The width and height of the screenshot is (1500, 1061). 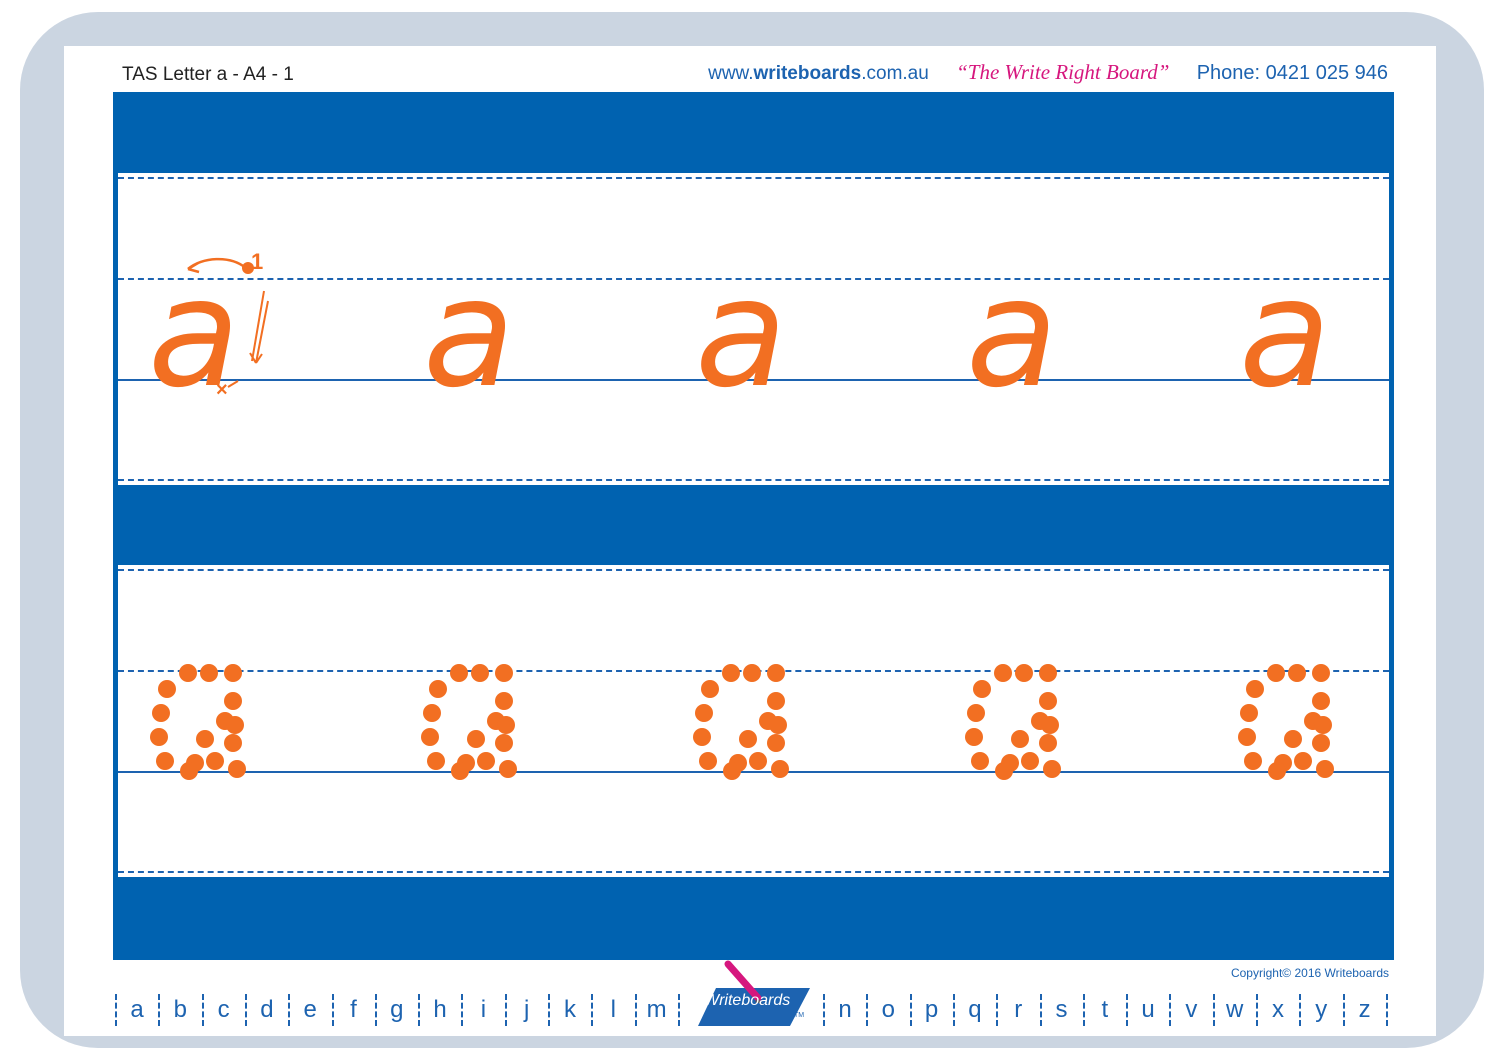 What do you see at coordinates (888, 1009) in the screenshot?
I see `alphabet-letter-o: o` at bounding box center [888, 1009].